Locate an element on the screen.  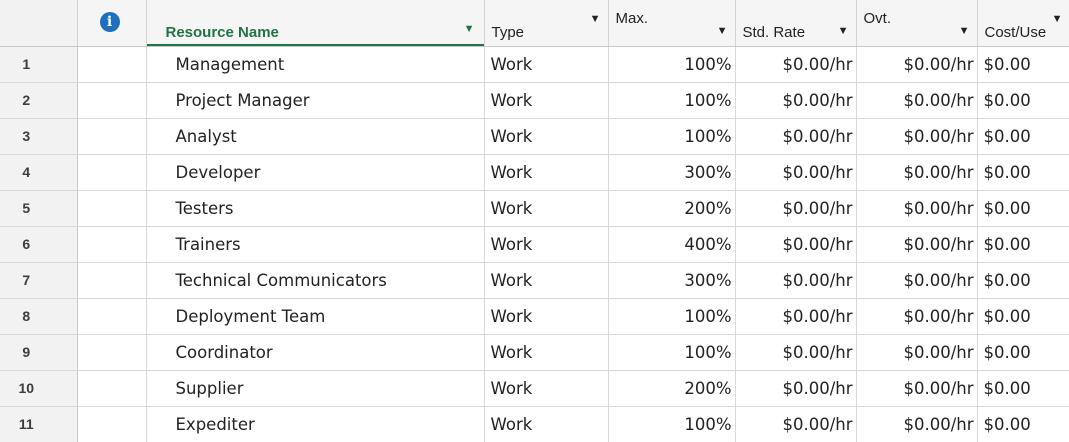
type-column-header: Type ▼ is located at coordinates (546, 23).